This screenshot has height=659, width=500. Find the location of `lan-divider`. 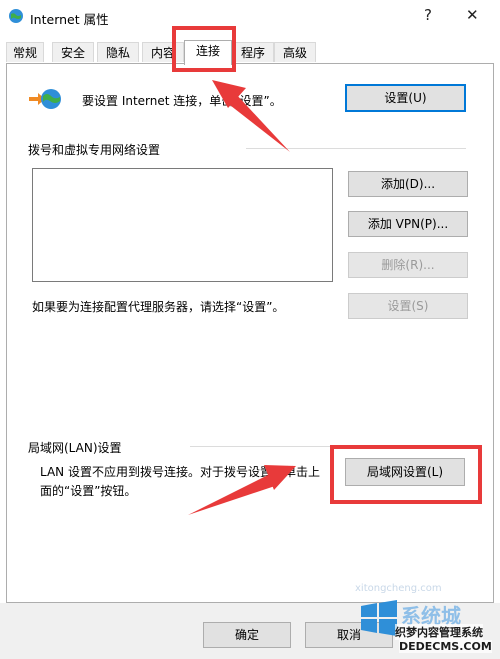

lan-divider is located at coordinates (328, 446).